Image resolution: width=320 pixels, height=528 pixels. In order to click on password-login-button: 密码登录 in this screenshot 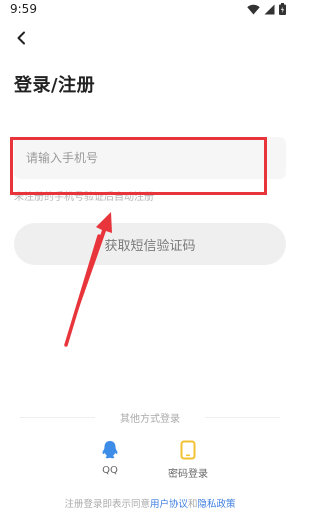, I will do `click(188, 460)`.